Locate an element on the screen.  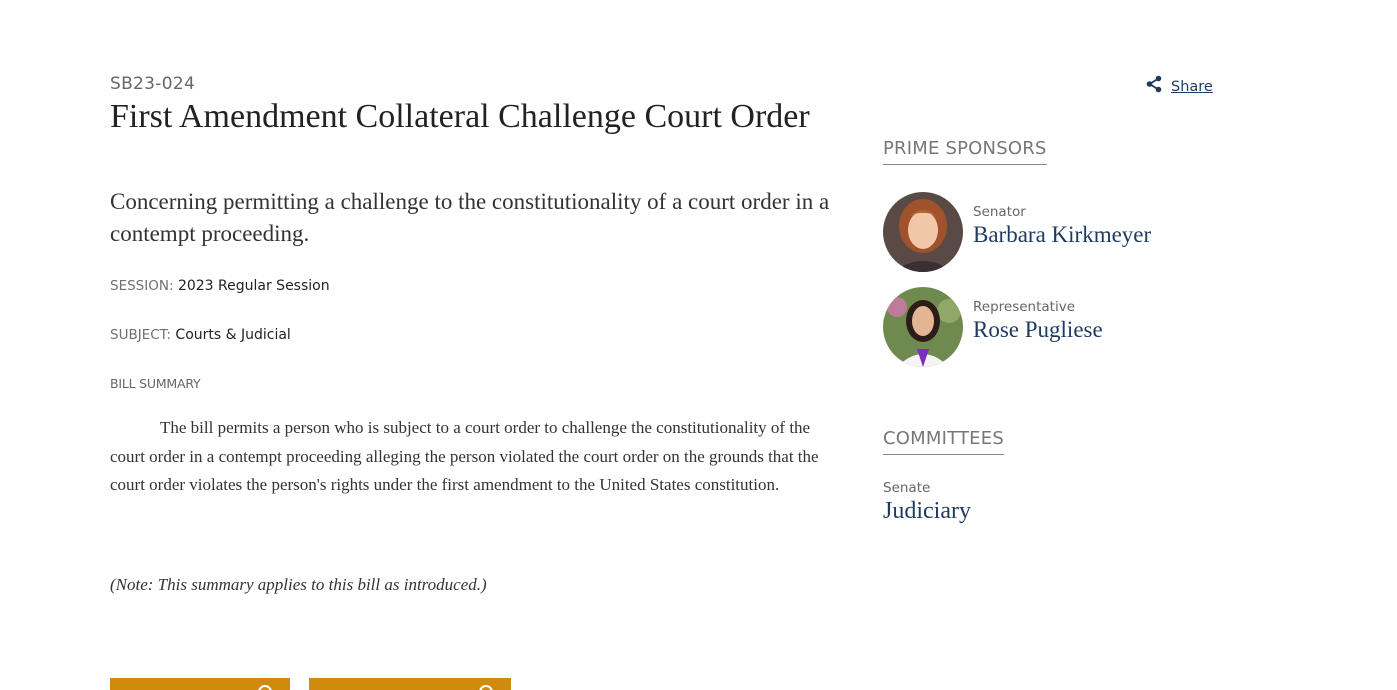
committee-link: Judiciary is located at coordinates (927, 511).